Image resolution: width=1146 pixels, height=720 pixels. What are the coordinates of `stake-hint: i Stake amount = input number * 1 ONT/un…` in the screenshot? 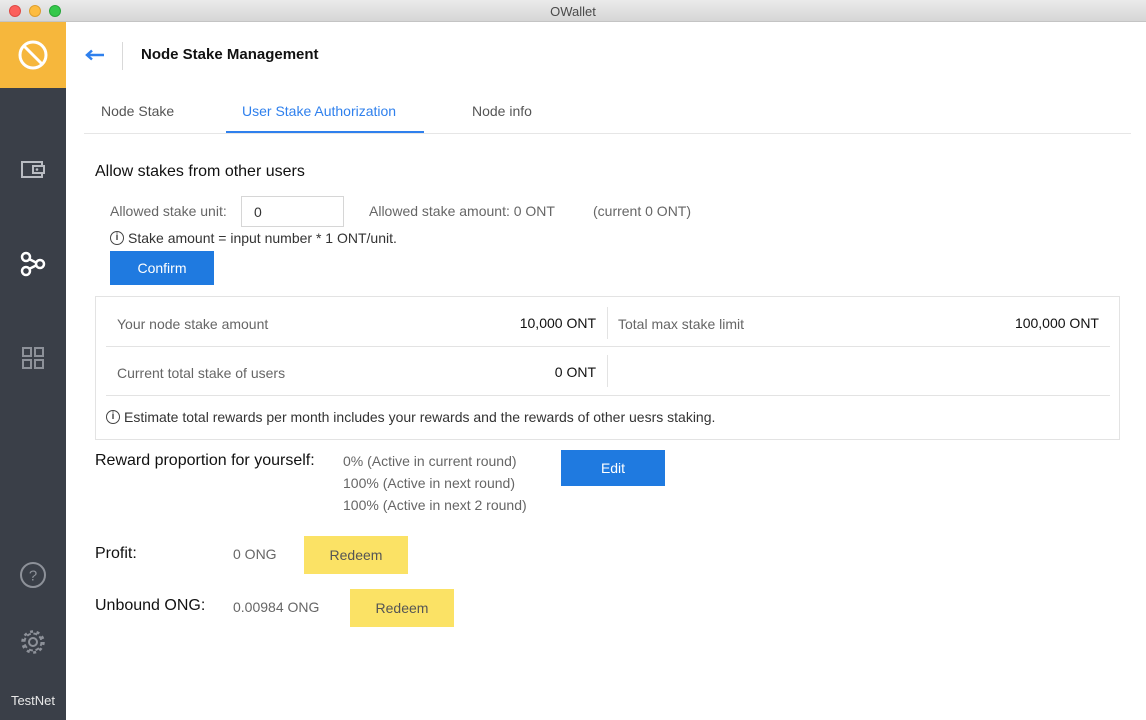 It's located at (253, 238).